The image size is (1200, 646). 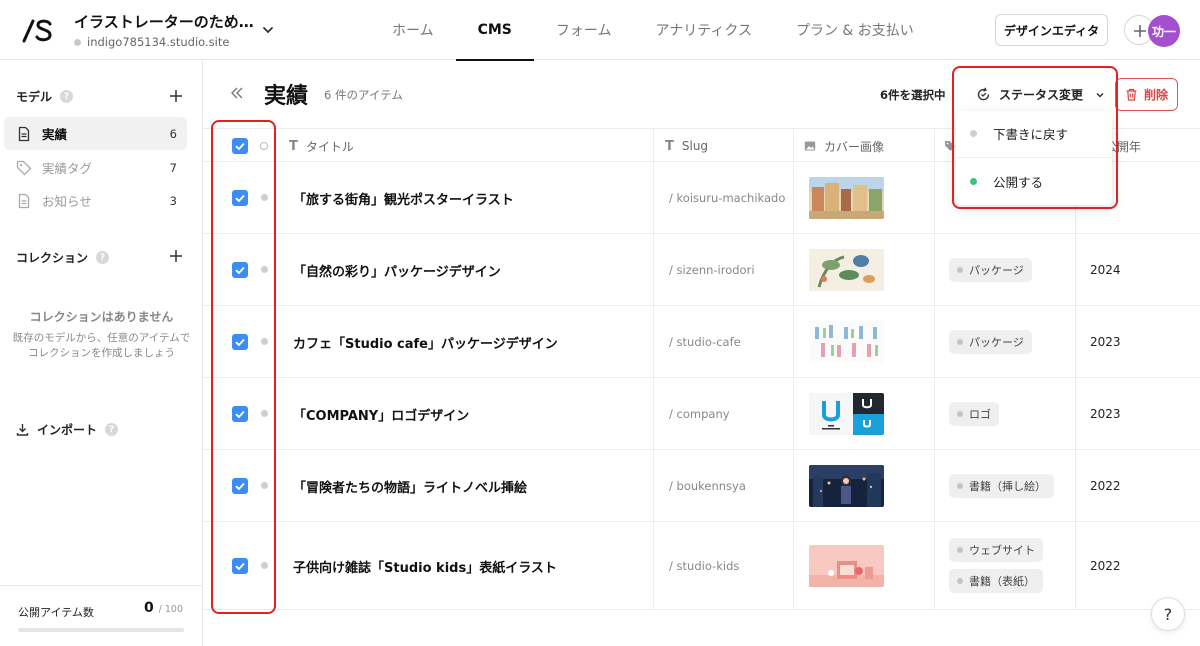 I want to click on tag-badge: 書籍（表紙）, so click(x=996, y=581).